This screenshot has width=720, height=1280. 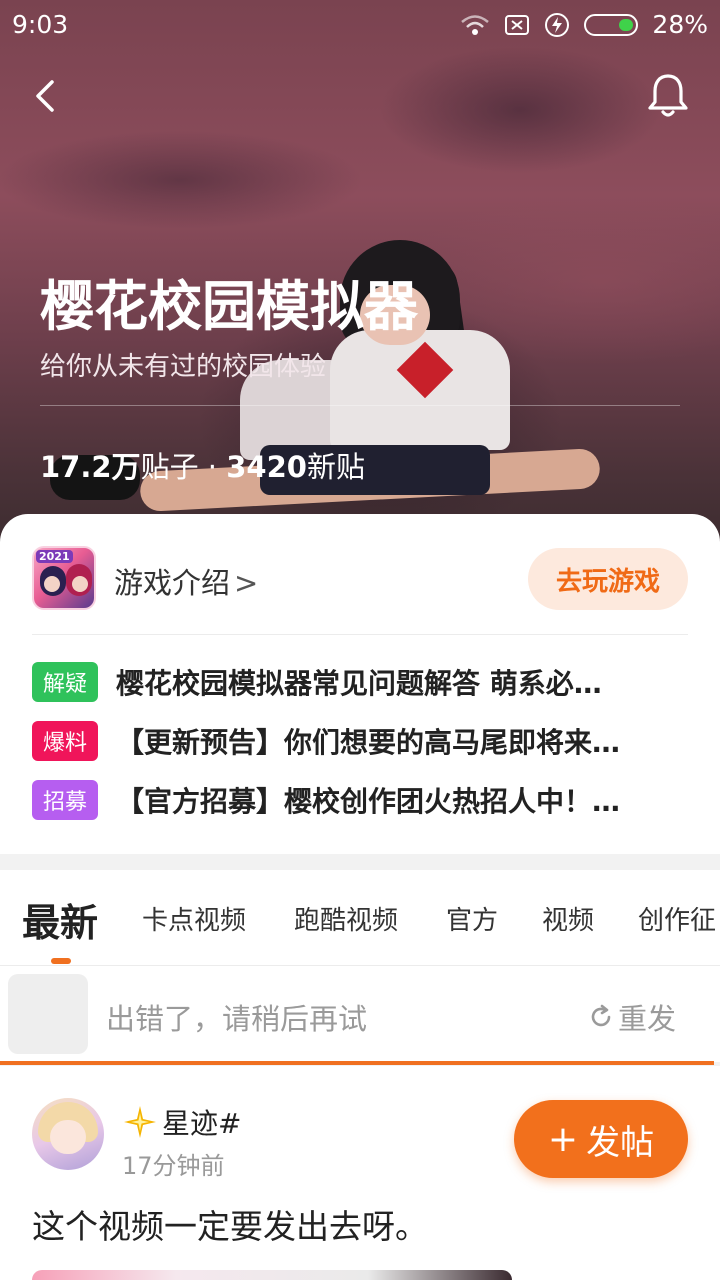 What do you see at coordinates (64, 578) in the screenshot?
I see `game-app-icon: 2021` at bounding box center [64, 578].